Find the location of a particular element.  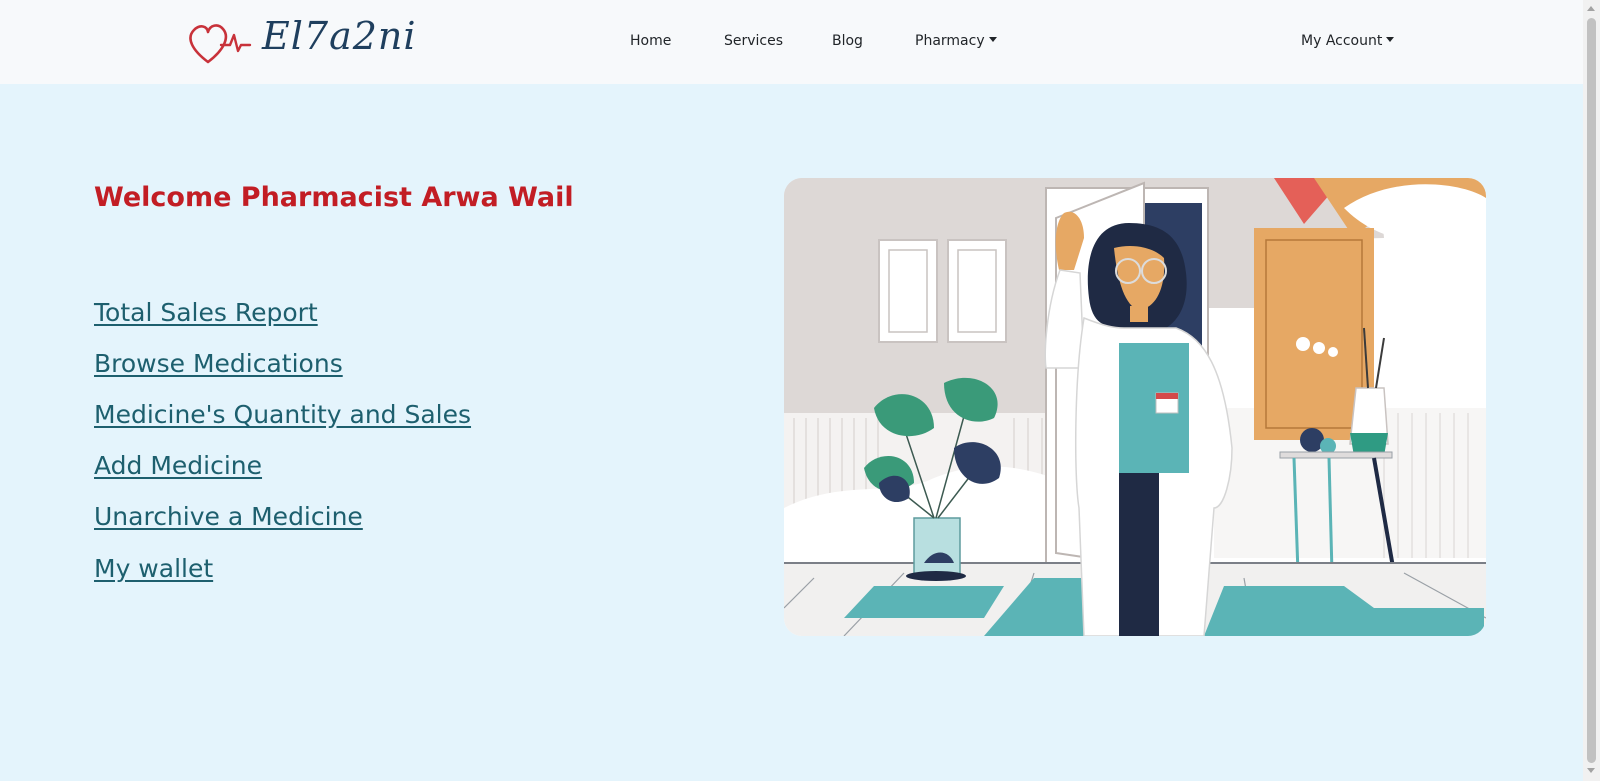

nav-blog: Blog is located at coordinates (847, 41).